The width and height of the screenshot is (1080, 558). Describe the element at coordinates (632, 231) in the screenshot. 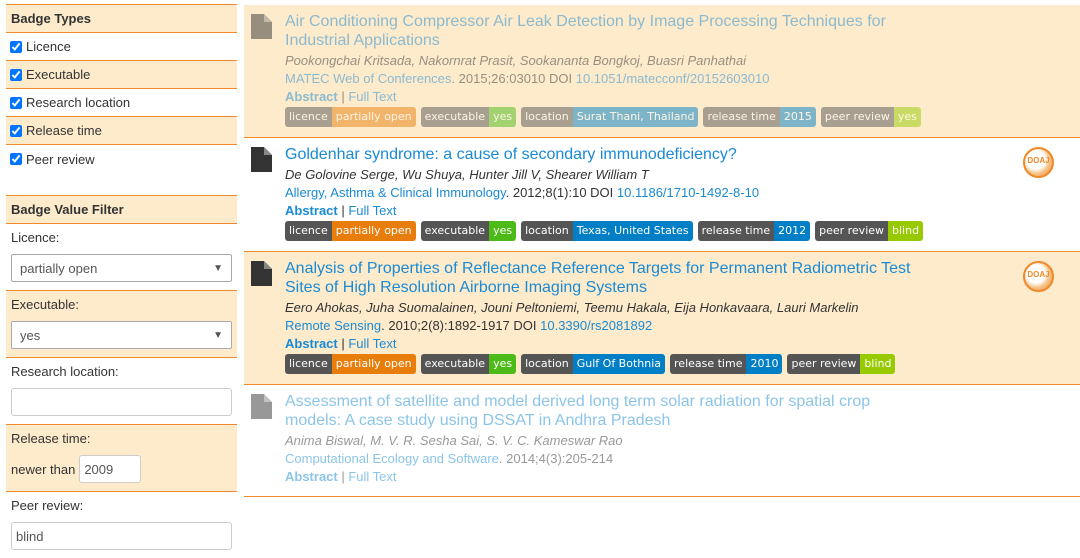

I see `badge-value: Texas, United States` at that location.